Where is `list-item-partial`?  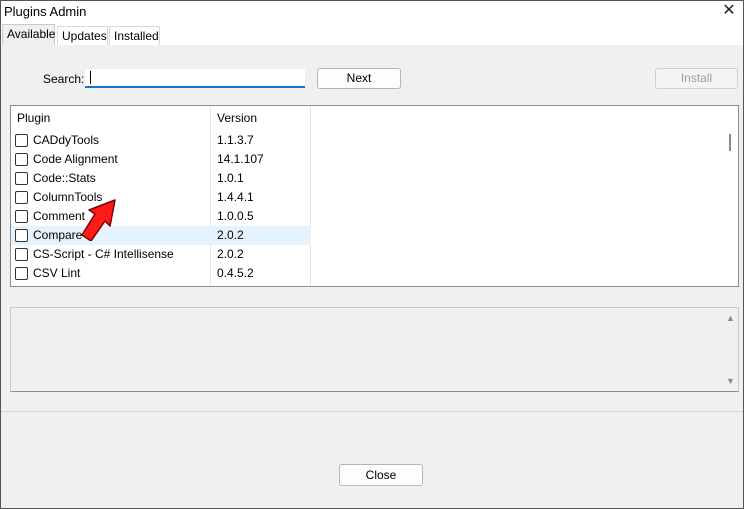 list-item-partial is located at coordinates (161, 285).